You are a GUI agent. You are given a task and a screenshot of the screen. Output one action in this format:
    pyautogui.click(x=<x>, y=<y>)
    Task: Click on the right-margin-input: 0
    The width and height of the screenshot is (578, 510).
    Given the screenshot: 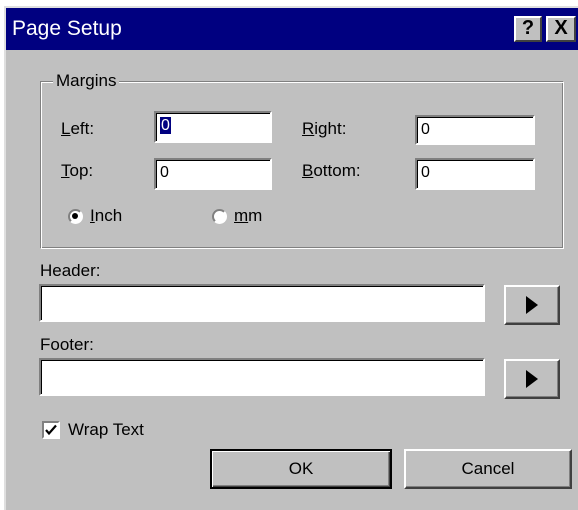 What is the action you would take?
    pyautogui.click(x=475, y=130)
    